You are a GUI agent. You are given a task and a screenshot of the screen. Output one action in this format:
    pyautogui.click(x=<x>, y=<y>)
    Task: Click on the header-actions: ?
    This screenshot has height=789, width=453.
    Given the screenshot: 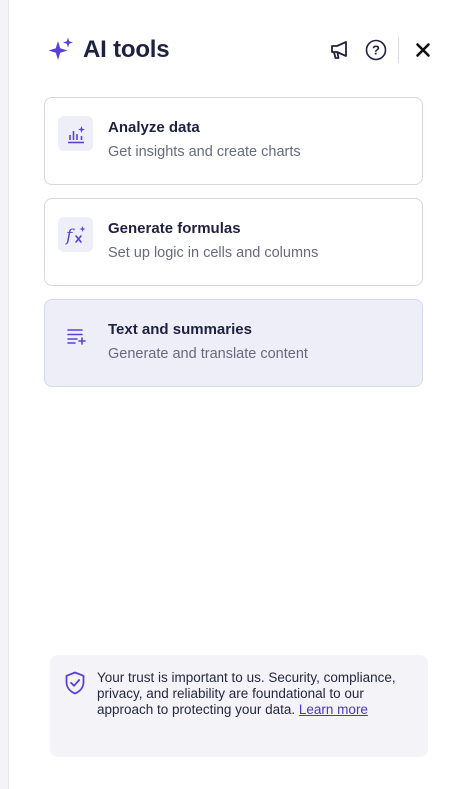 What is the action you would take?
    pyautogui.click(x=381, y=50)
    